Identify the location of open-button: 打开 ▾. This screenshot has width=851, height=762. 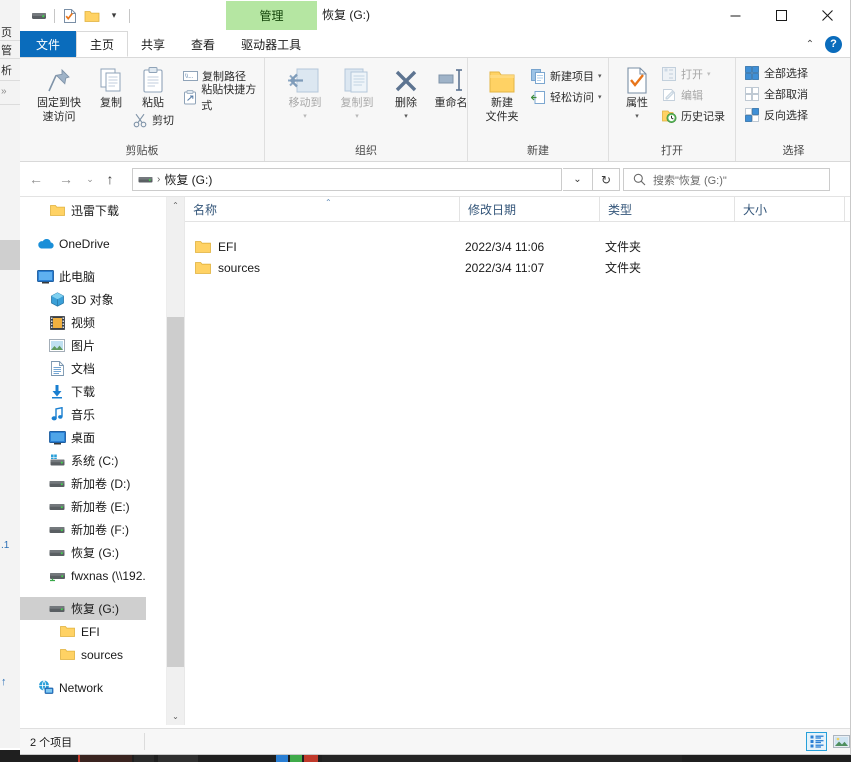
(686, 74).